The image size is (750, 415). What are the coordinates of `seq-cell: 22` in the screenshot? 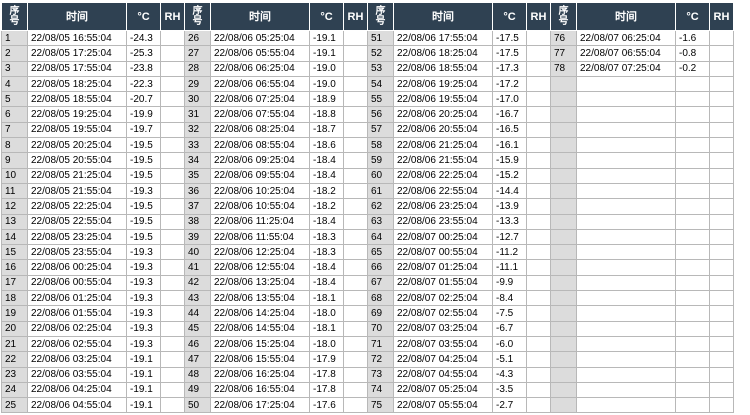 It's located at (14, 359).